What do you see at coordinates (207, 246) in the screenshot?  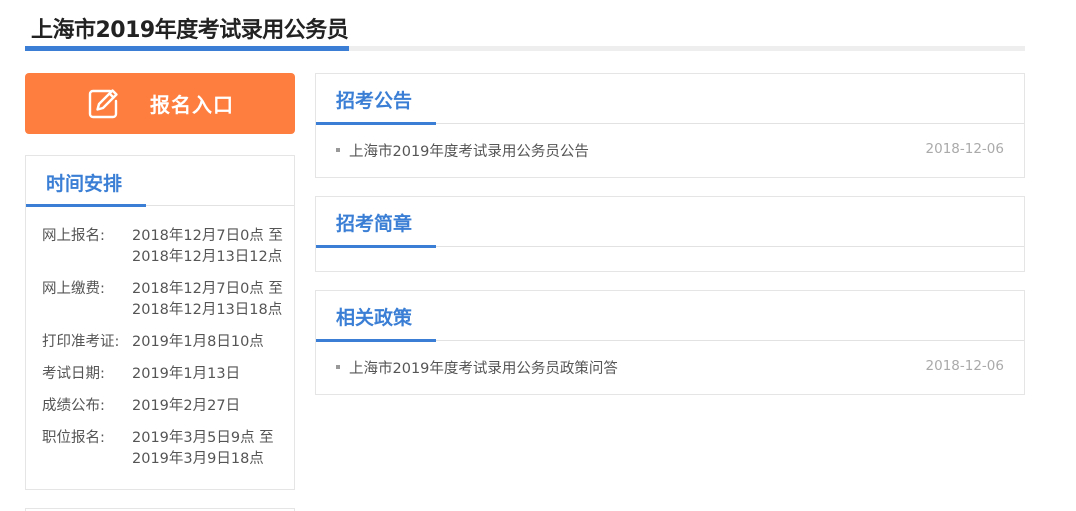 I see `schedule-item-value: 2018年12月7日0点 至 2018年12月13日12点` at bounding box center [207, 246].